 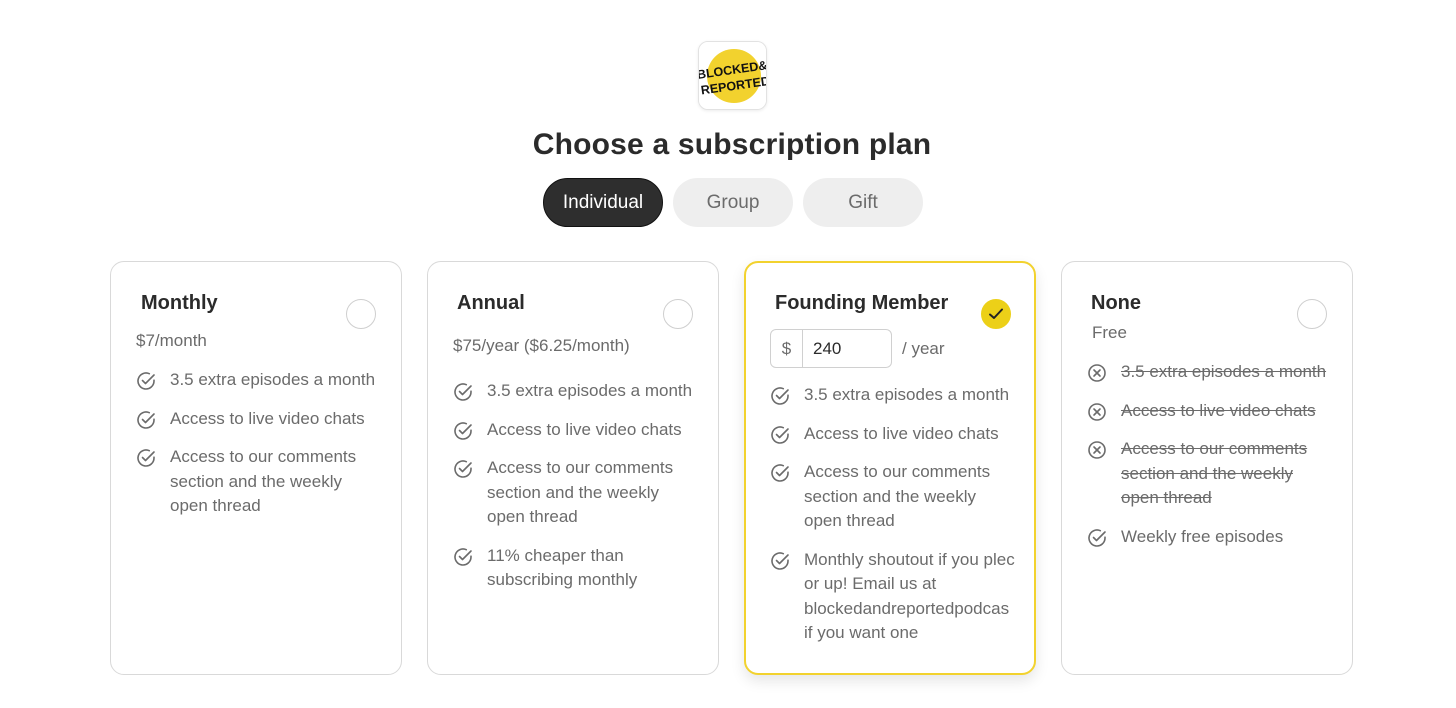 I want to click on feature-text: 11% cheaper than subscribing monthly, so click(x=562, y=568).